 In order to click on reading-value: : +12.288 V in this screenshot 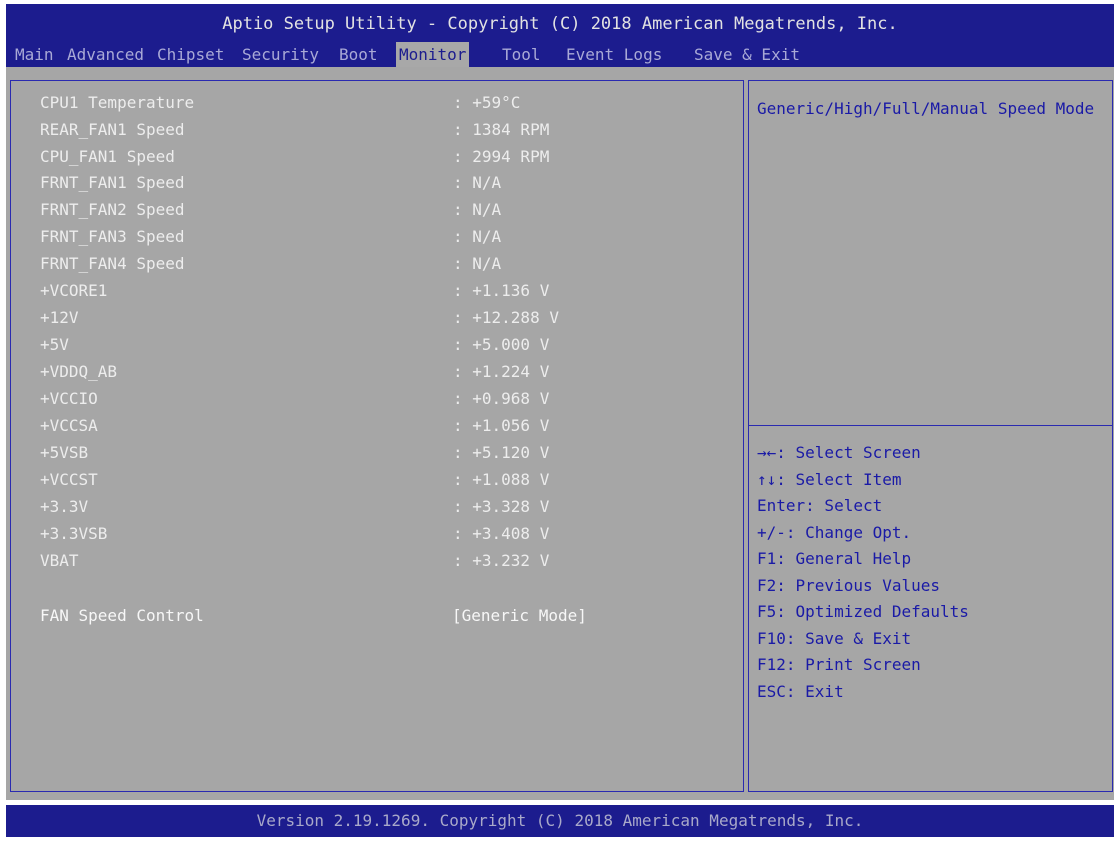, I will do `click(506, 317)`.